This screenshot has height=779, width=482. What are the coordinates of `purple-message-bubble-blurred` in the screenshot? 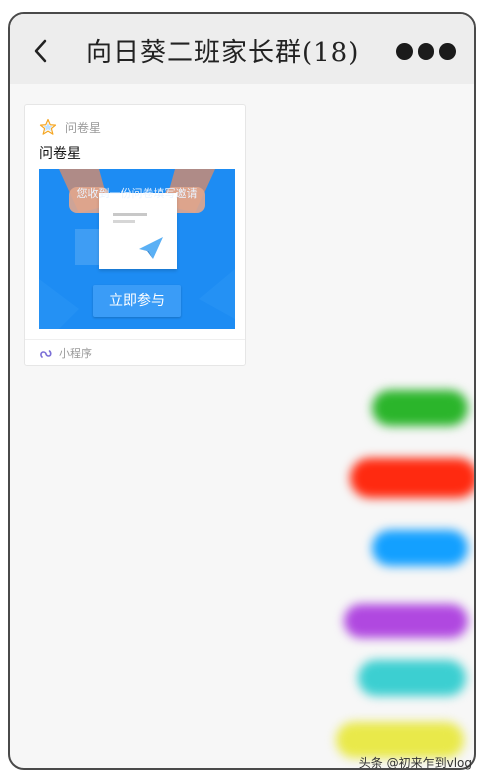 It's located at (406, 621).